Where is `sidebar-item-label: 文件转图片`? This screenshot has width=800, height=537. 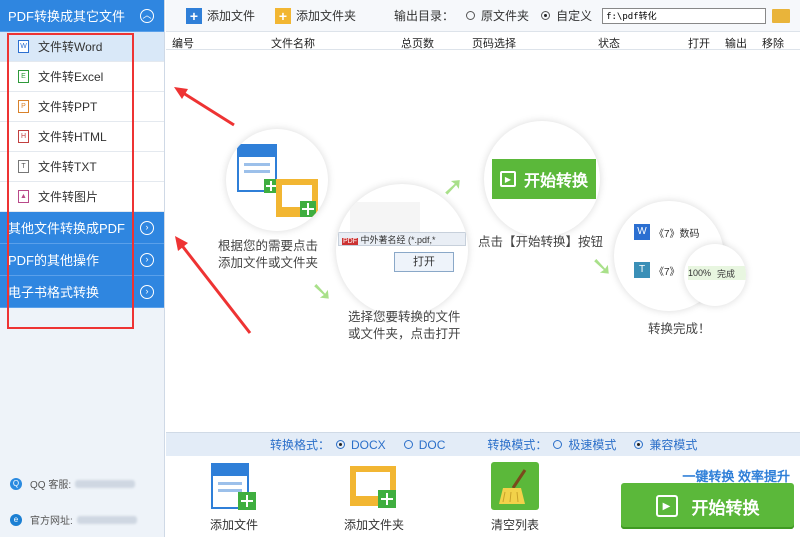
sidebar-item-label: 文件转图片 is located at coordinates (68, 197).